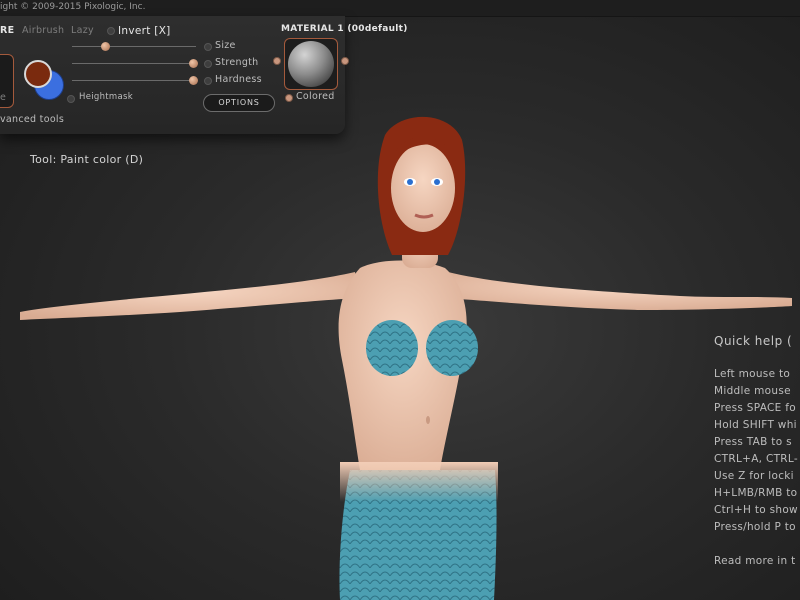 Image resolution: width=800 pixels, height=600 pixels. I want to click on quick-help-line: CTRL+A, CTRL-, so click(756, 459).